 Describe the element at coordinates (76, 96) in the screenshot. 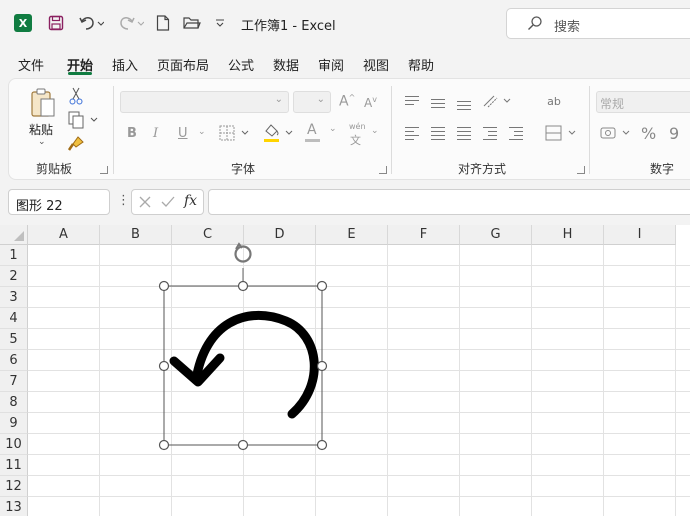

I see `cut-icon` at that location.